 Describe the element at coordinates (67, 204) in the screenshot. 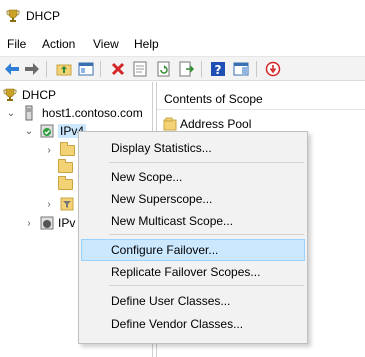

I see `filter-icon` at that location.